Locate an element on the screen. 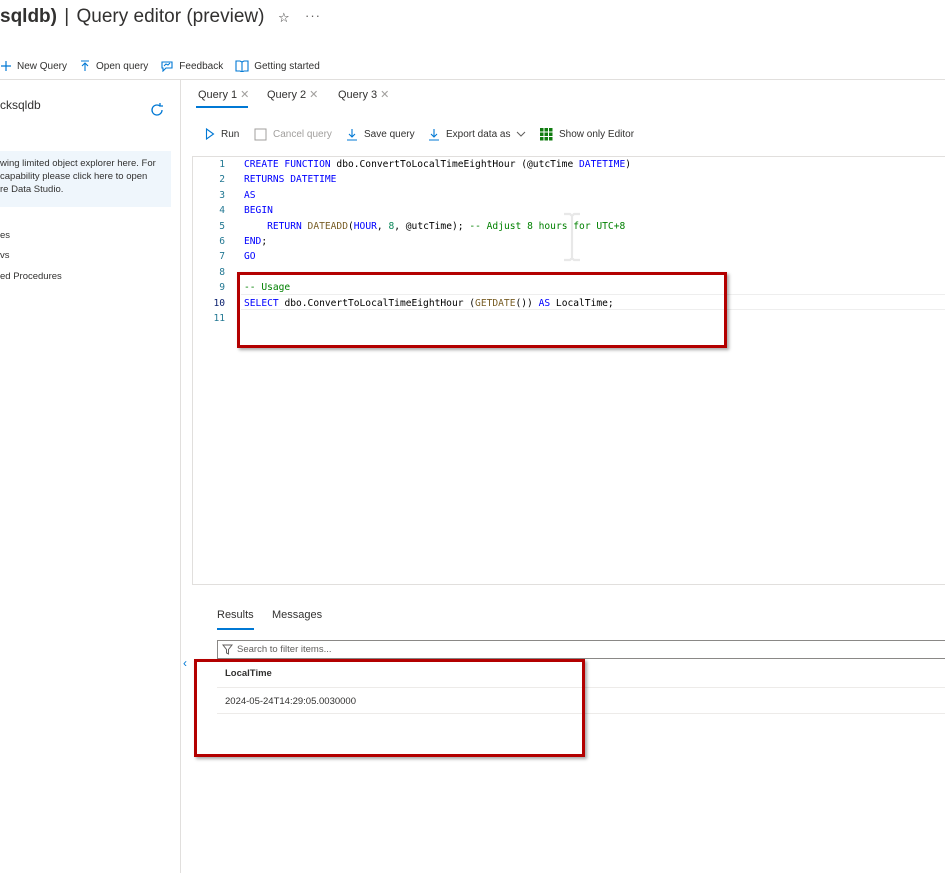 The width and height of the screenshot is (945, 873). new-query-label: New Query is located at coordinates (42, 66).